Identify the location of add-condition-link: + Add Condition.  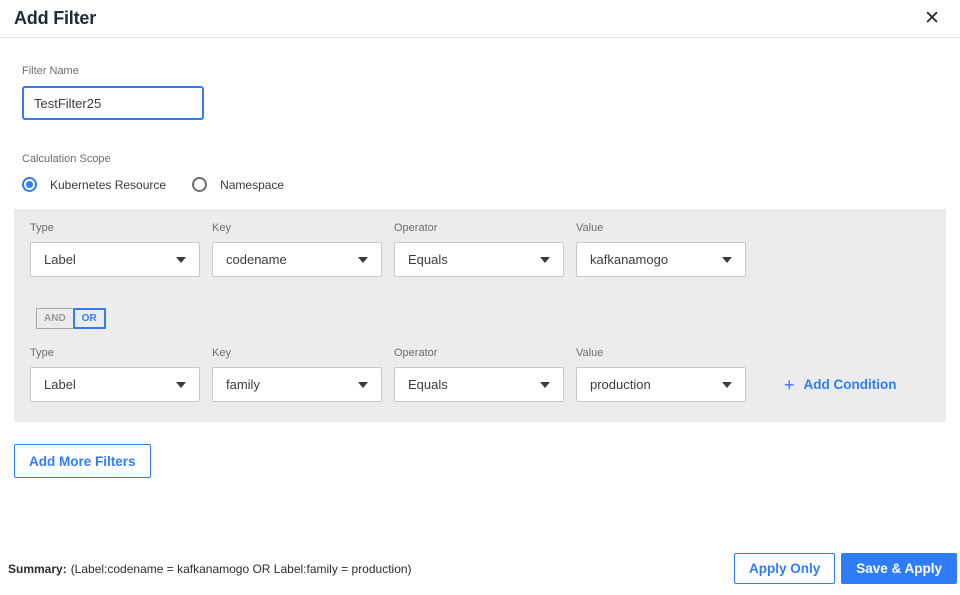
(840, 385).